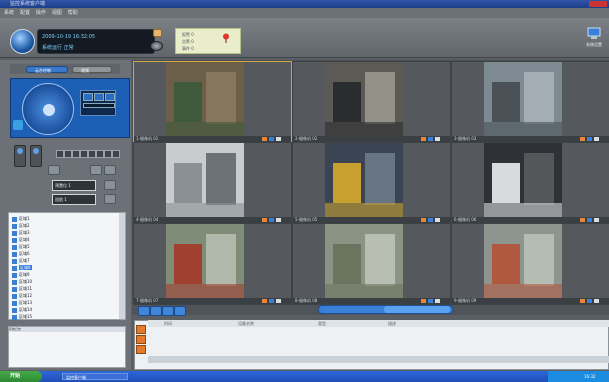  I want to click on window-controls, so click(598, 4).